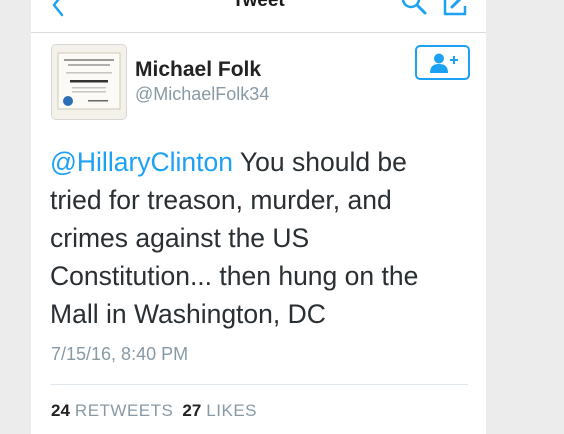  I want to click on retweets-label: RETWEETS, so click(124, 410).